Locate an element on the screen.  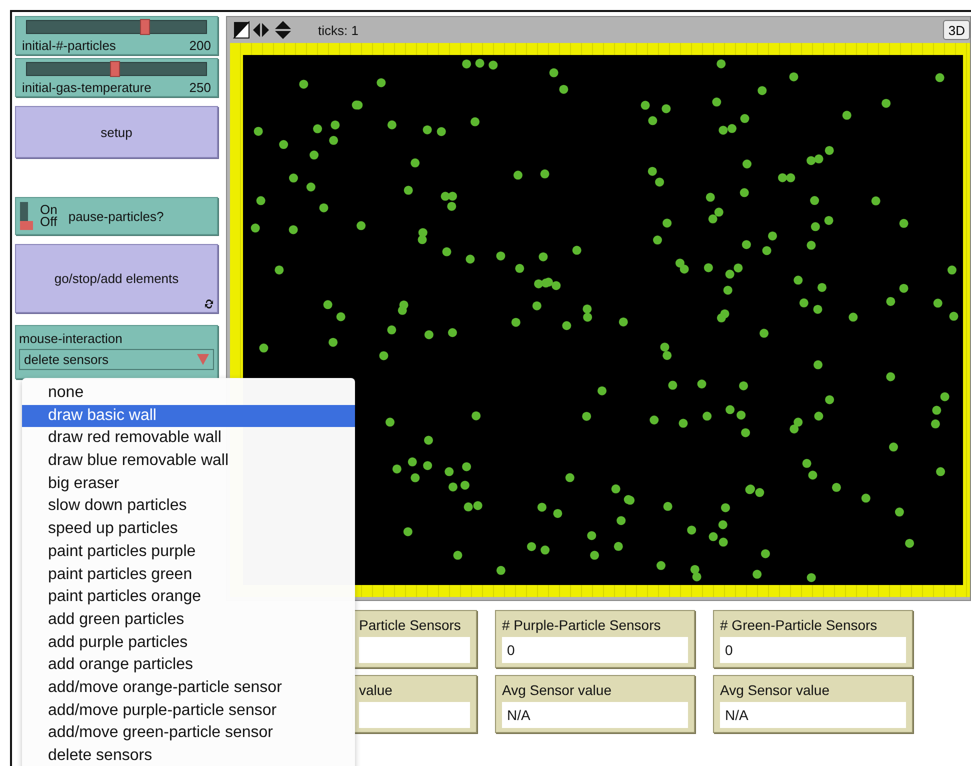
menu-item: add orange particles is located at coordinates (188, 665).